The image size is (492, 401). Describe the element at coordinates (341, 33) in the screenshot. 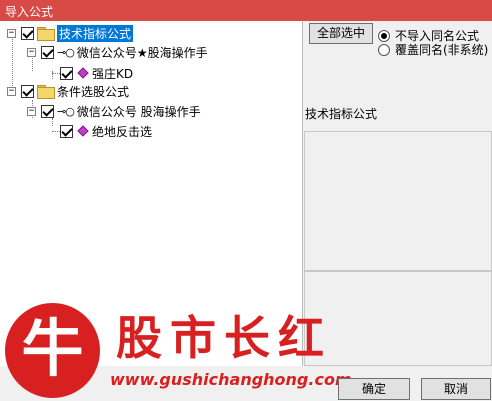

I see `select-all-button: 全部选中` at that location.